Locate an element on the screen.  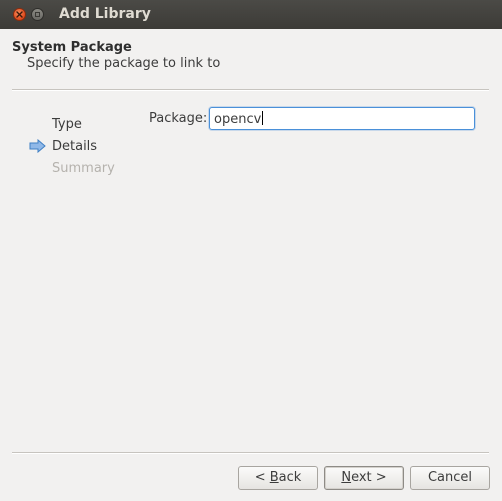
header-separator is located at coordinates (250, 90).